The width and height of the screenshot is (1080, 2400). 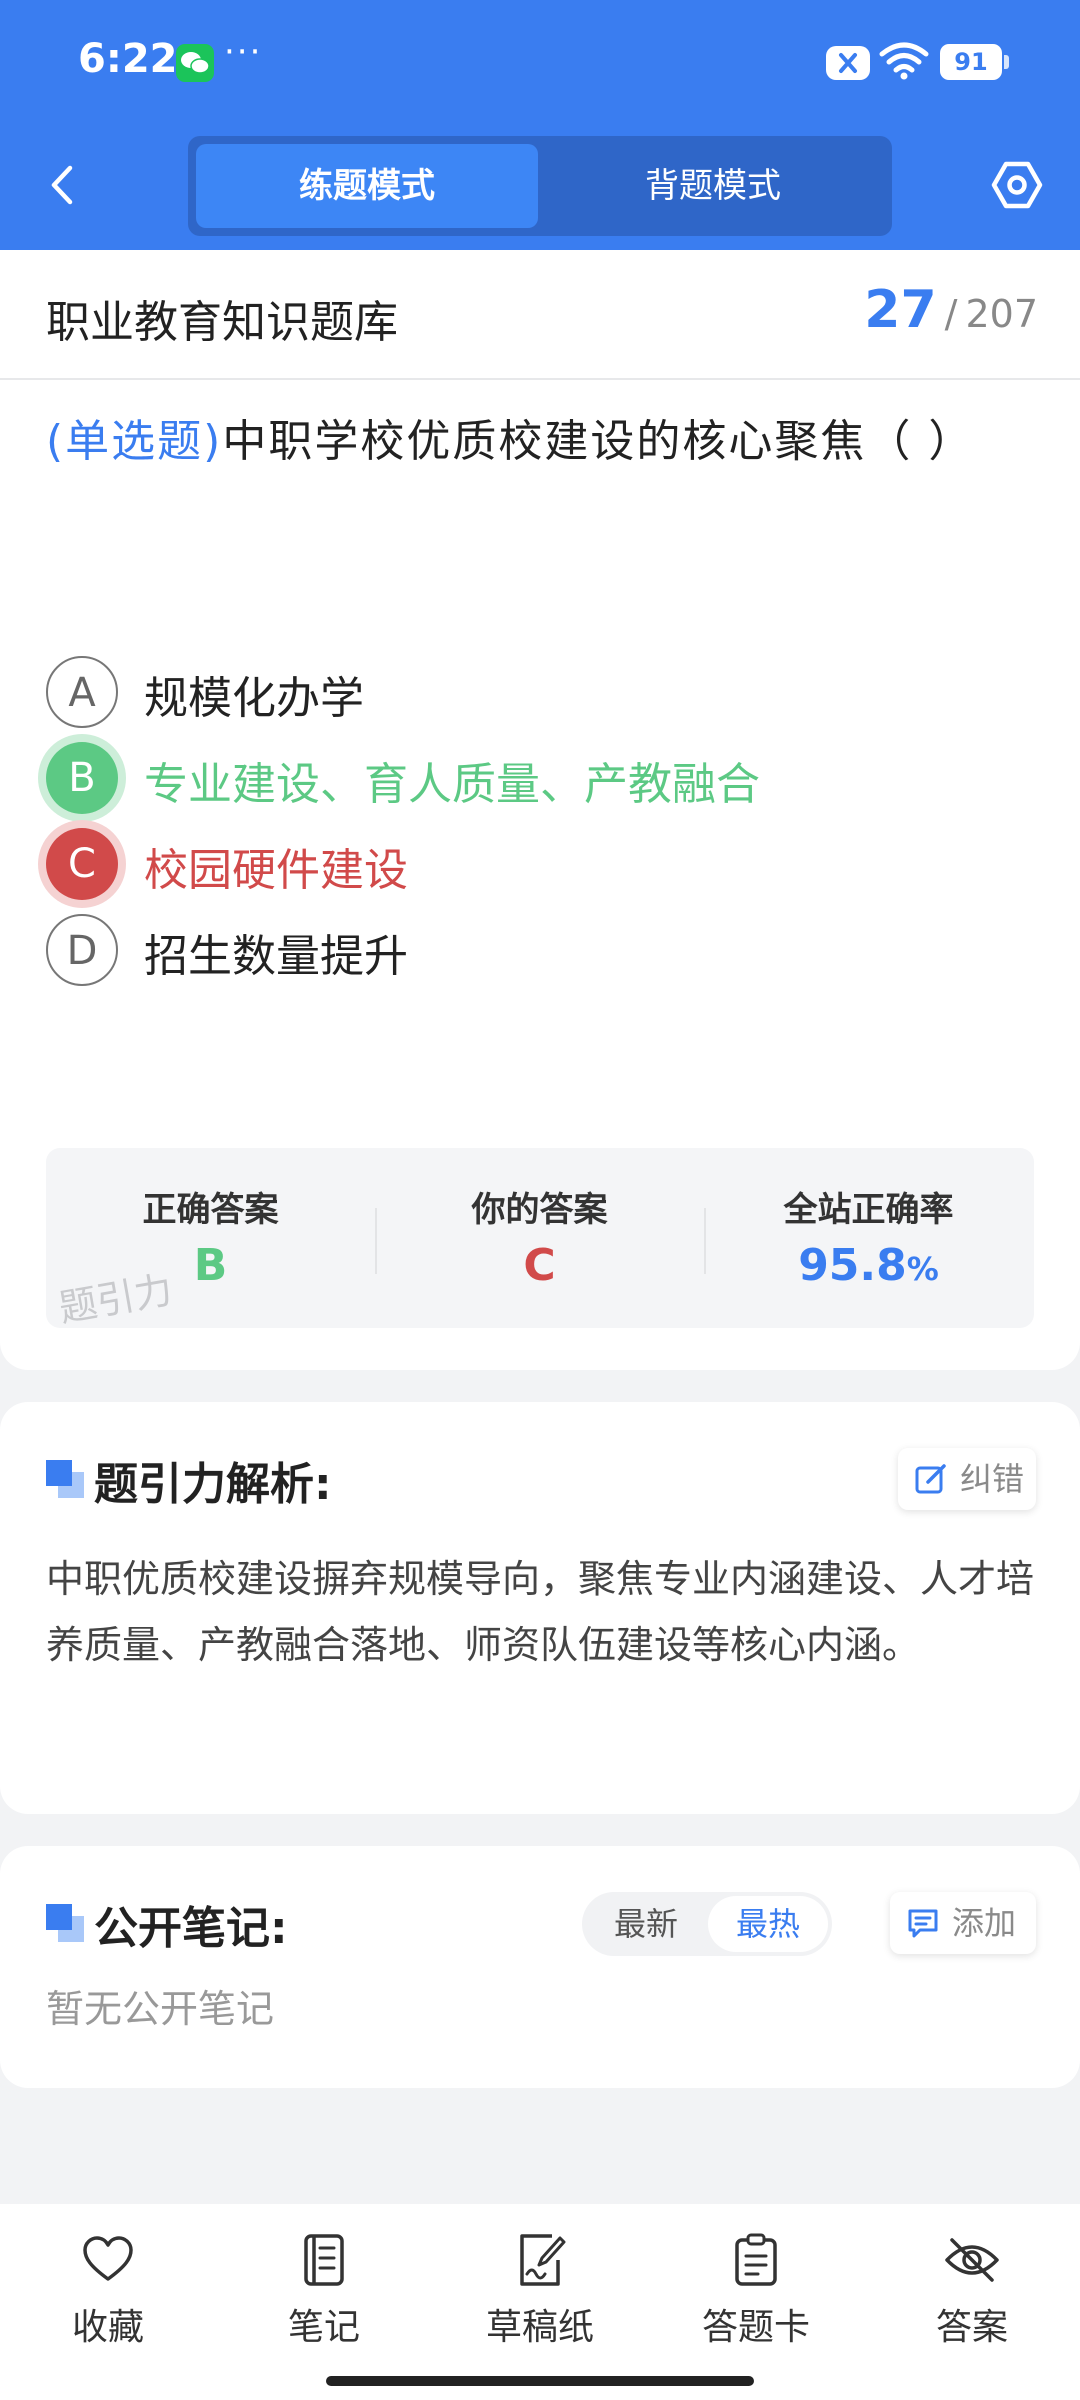 What do you see at coordinates (1001, 314) in the screenshot?
I see `total-question-count: 207` at bounding box center [1001, 314].